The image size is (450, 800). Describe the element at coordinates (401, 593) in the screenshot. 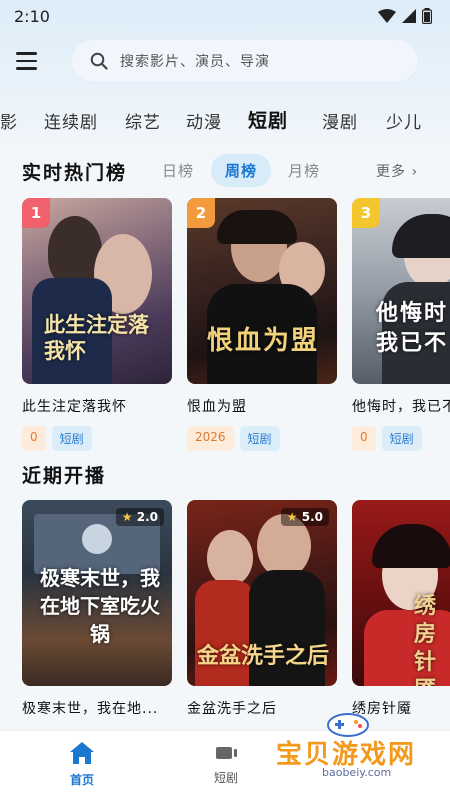

I see `poster-image: 绣房针魇` at that location.